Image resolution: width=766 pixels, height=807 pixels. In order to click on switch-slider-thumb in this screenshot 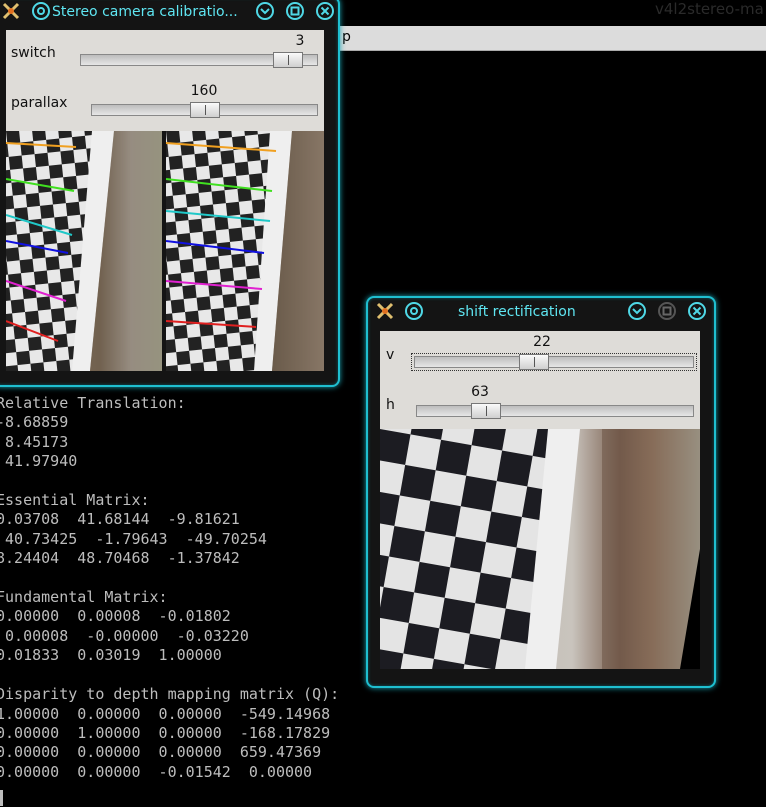, I will do `click(288, 60)`.